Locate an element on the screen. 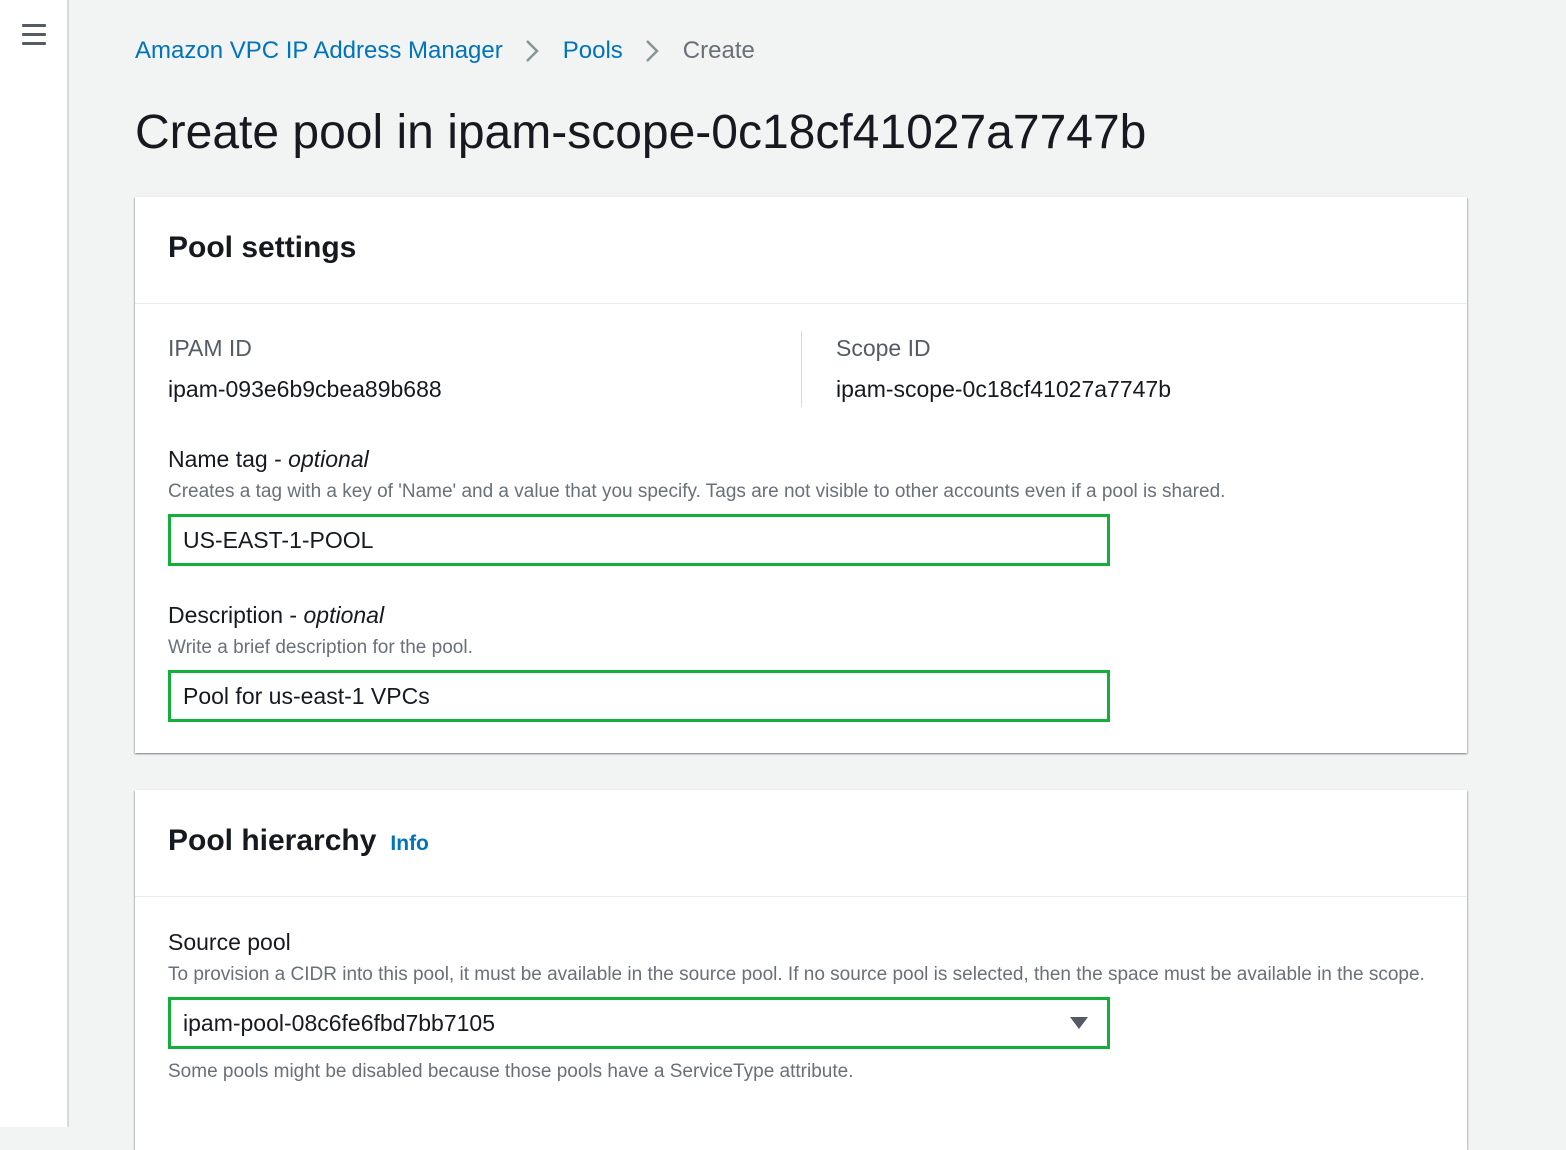  pool-settings-header: Pool settings is located at coordinates (801, 250).